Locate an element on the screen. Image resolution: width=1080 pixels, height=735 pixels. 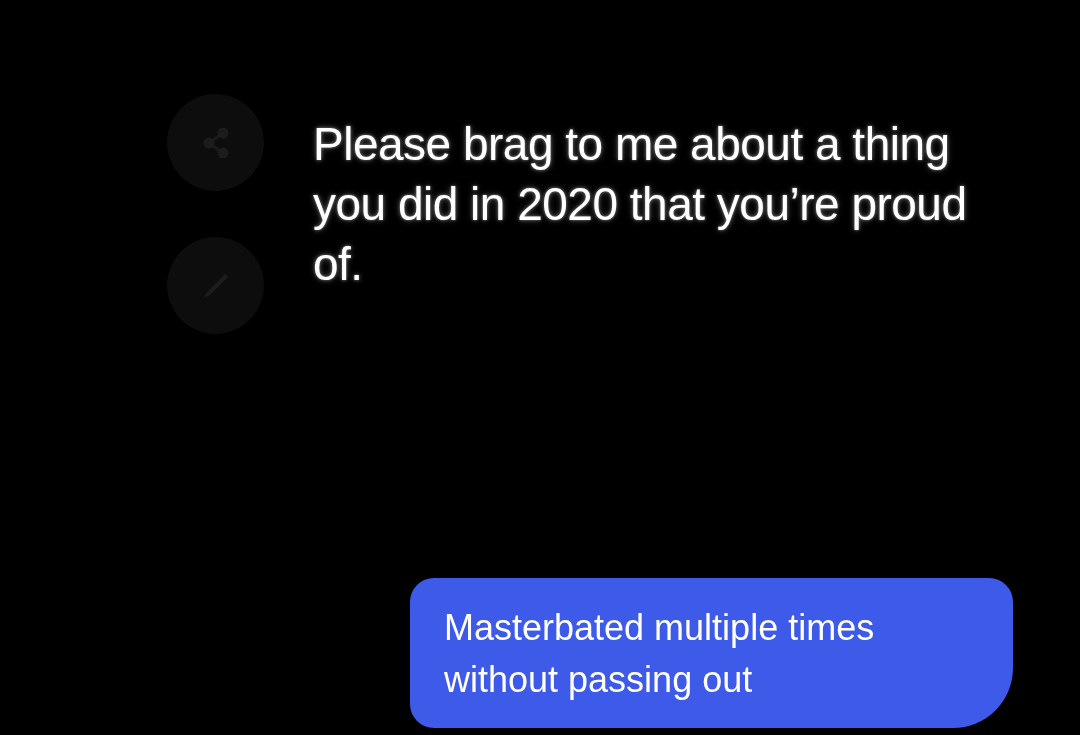
story-text: Please brag to me about a thing you did in 2020 that you’re proud of. is located at coordinates (640, 204).